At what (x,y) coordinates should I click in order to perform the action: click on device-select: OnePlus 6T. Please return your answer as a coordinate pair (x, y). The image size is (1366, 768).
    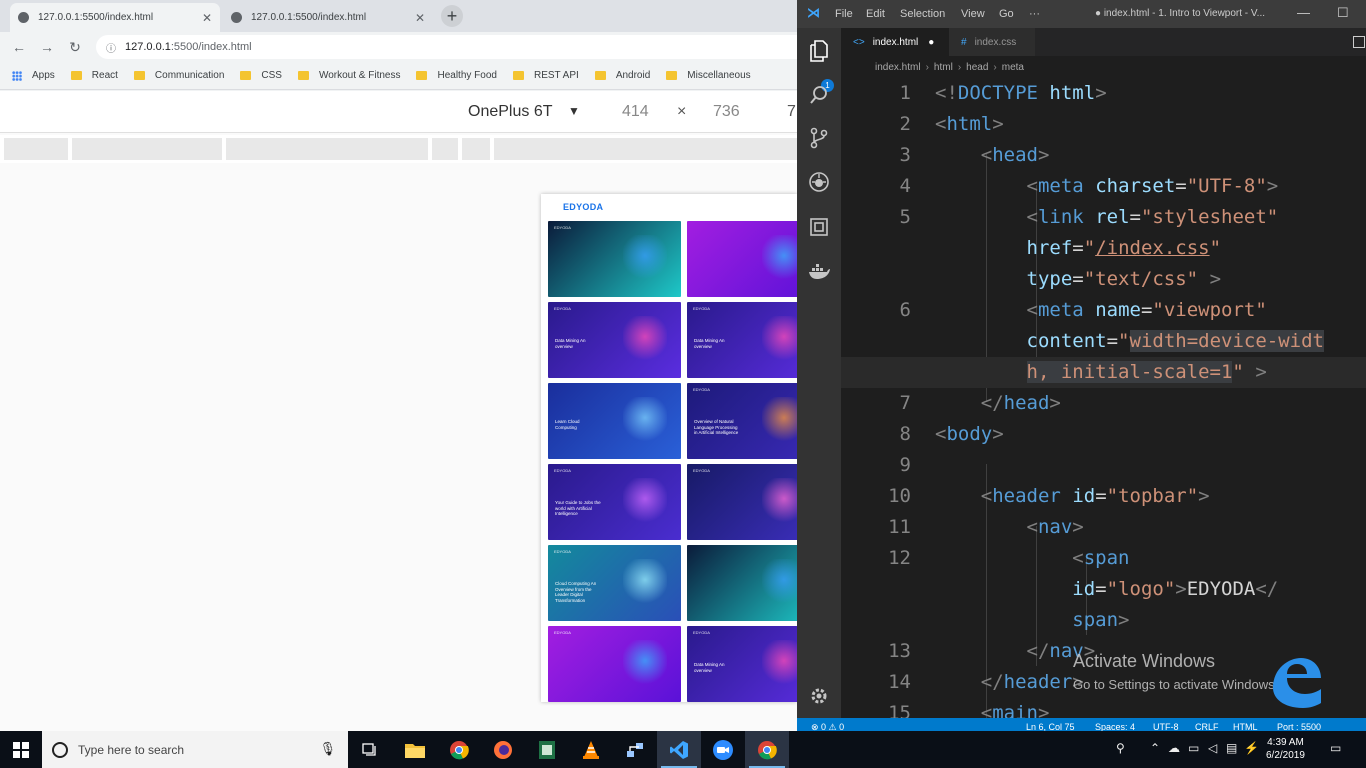
    Looking at the image, I should click on (510, 112).